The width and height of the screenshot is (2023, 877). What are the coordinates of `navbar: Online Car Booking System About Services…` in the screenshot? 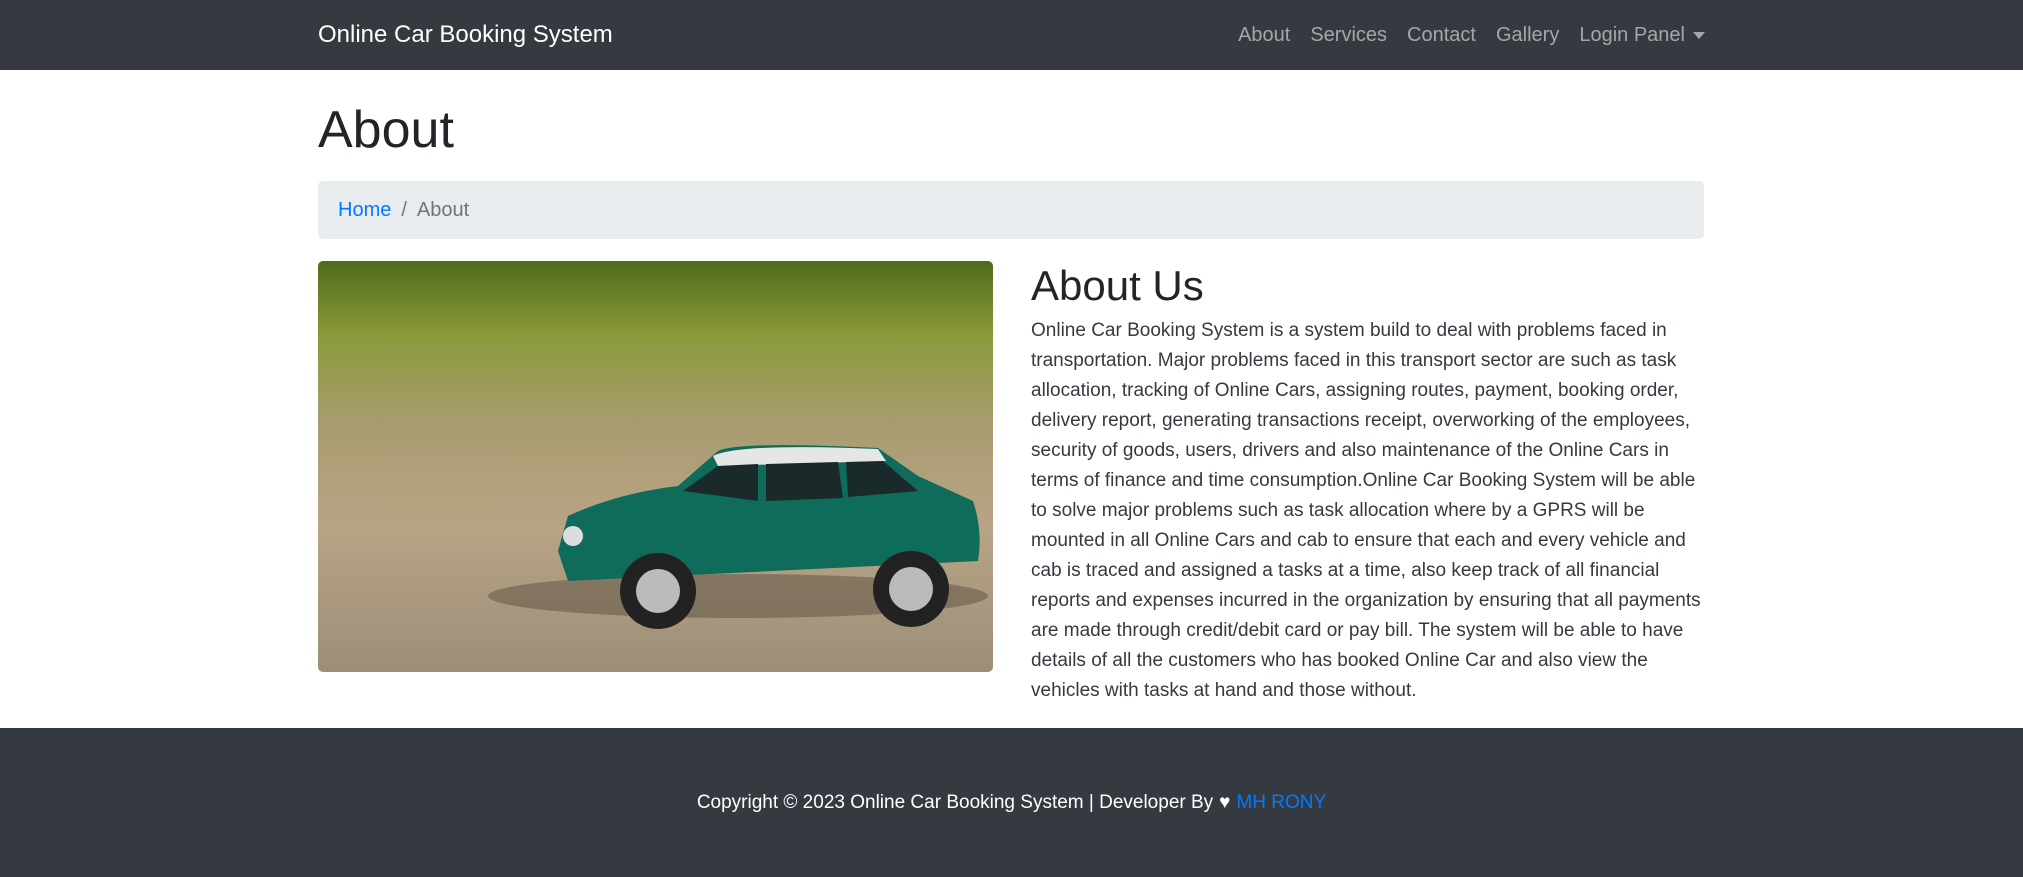 It's located at (1011, 35).